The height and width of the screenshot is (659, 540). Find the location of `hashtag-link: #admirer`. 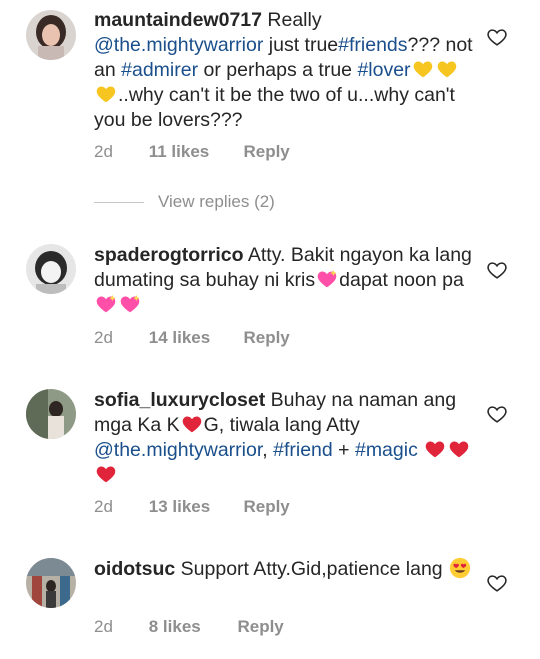

hashtag-link: #admirer is located at coordinates (159, 70).